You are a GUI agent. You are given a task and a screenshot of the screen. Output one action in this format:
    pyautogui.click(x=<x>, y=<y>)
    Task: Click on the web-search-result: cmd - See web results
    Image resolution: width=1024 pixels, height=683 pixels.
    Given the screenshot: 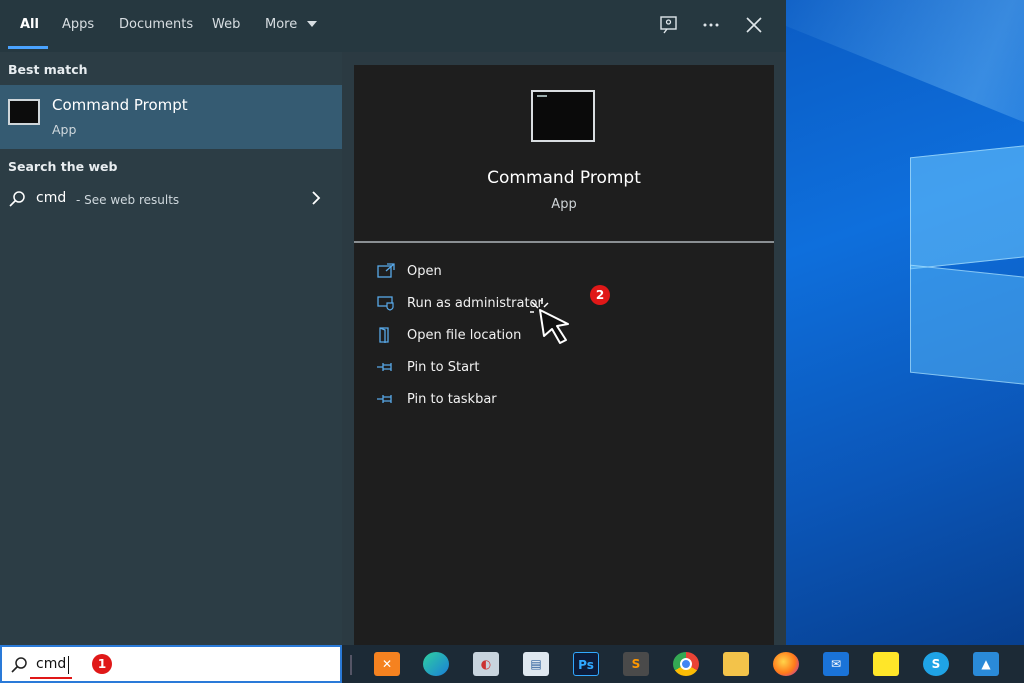 What is the action you would take?
    pyautogui.click(x=171, y=202)
    